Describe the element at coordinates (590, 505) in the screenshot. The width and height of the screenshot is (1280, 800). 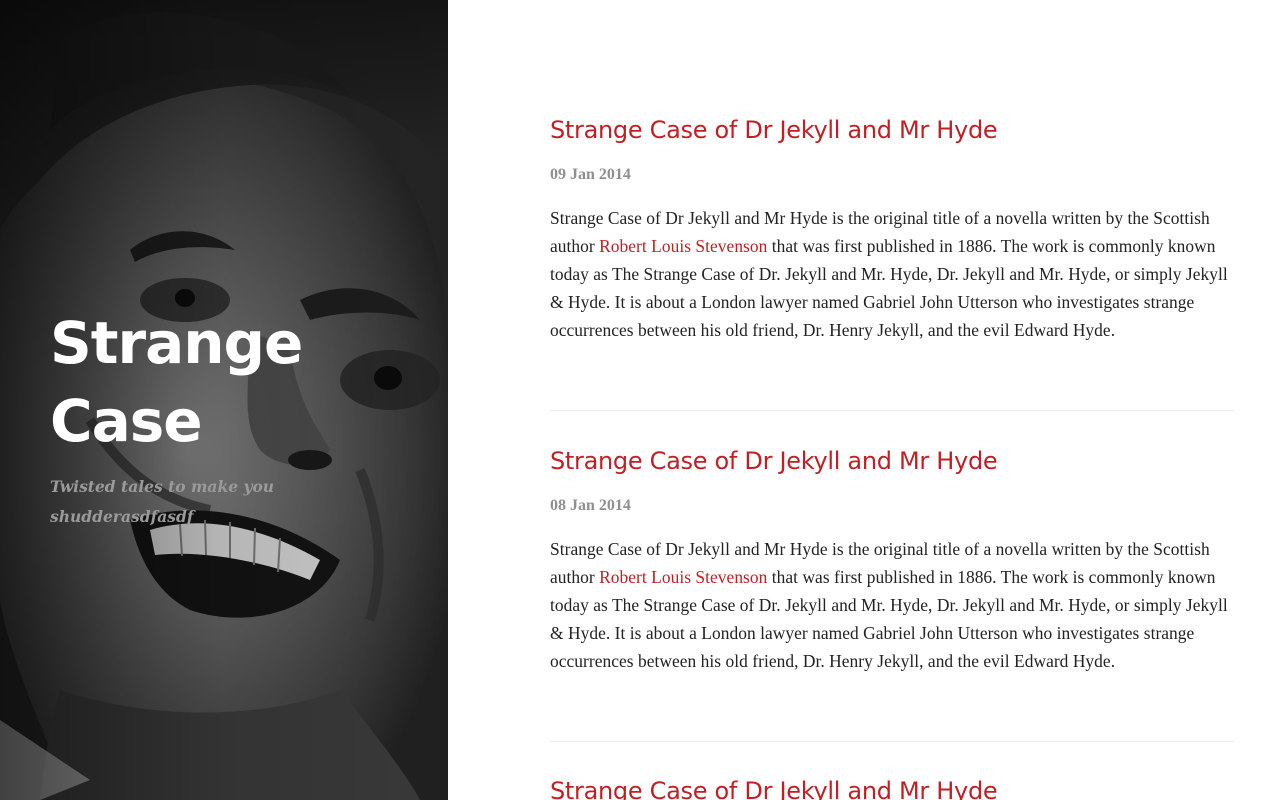
I see `post-date: 08 Jan 2014` at that location.